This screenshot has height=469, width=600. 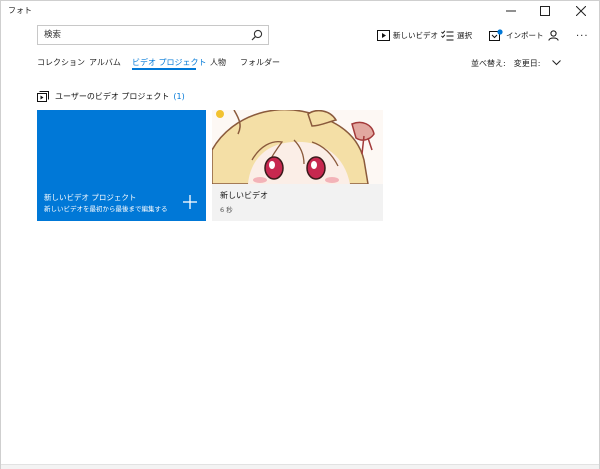 I want to click on video-title: 新しいビデオ, so click(x=244, y=195).